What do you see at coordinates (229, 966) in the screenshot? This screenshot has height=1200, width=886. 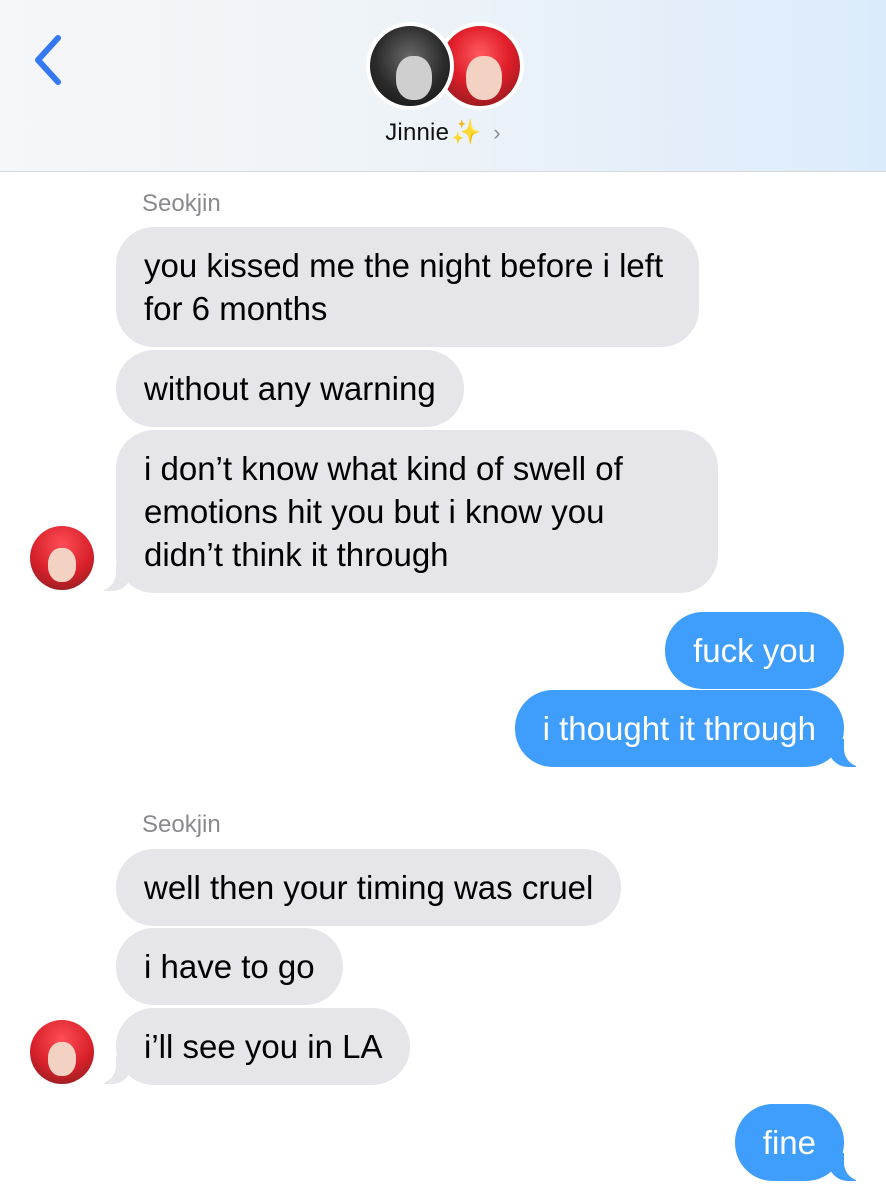 I see `message-bubble-incoming: i have to go` at bounding box center [229, 966].